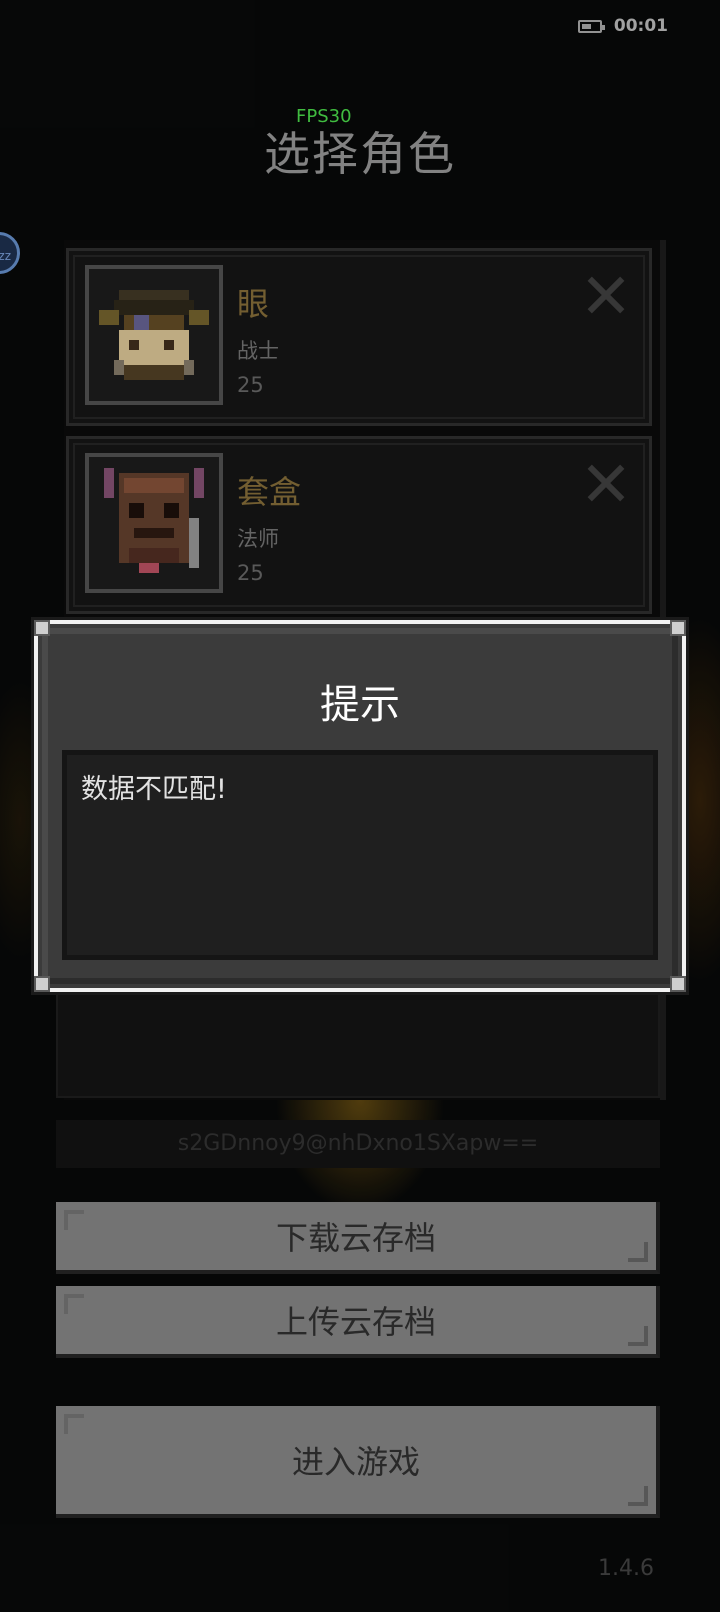  What do you see at coordinates (154, 789) in the screenshot?
I see `dialog-message: 数据不匹配!` at bounding box center [154, 789].